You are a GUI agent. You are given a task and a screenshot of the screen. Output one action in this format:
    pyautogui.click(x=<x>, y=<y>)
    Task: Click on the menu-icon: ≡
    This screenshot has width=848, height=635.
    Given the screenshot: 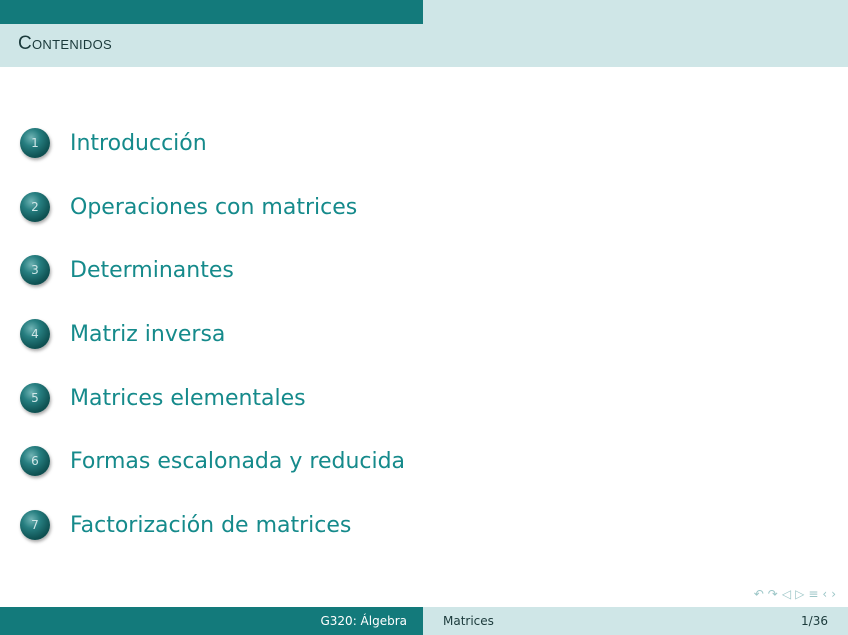 What is the action you would take?
    pyautogui.click(x=813, y=594)
    